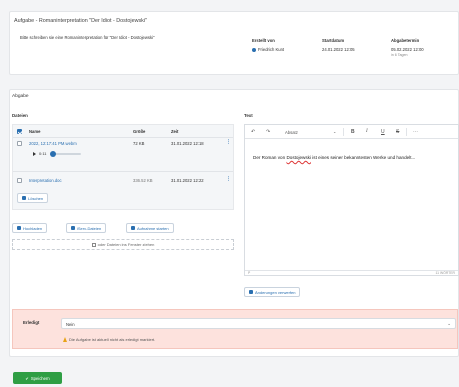 The width and height of the screenshot is (459, 387). Describe the element at coordinates (258, 323) in the screenshot. I see `status-select: Nein ⌄` at that location.